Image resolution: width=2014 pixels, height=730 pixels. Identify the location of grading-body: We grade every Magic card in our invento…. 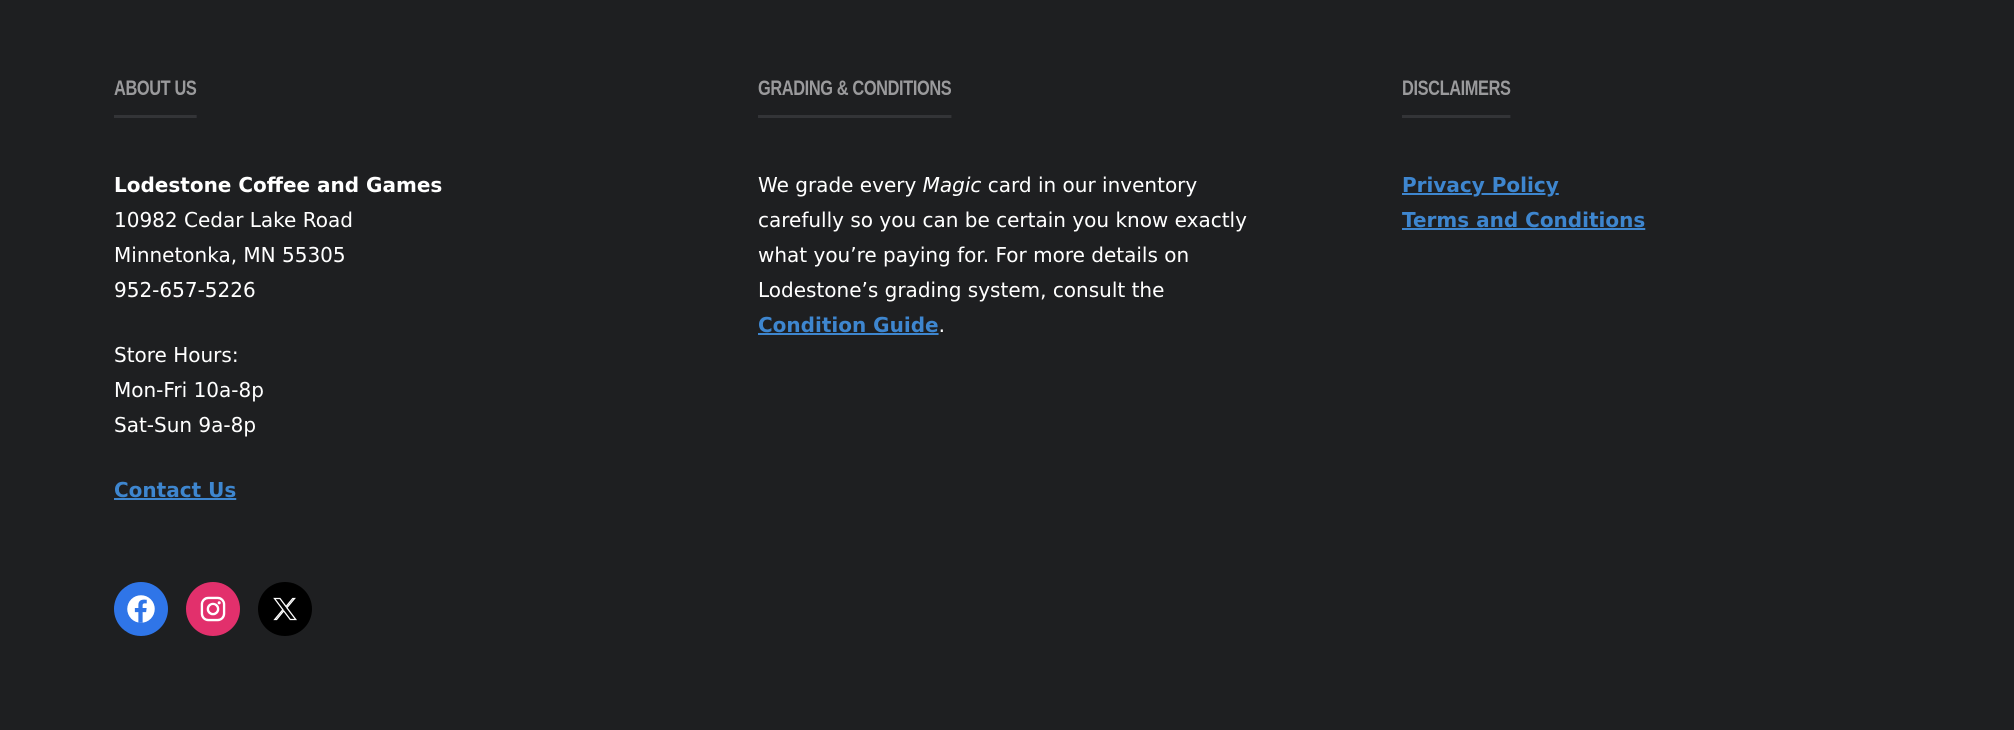
(1018, 255).